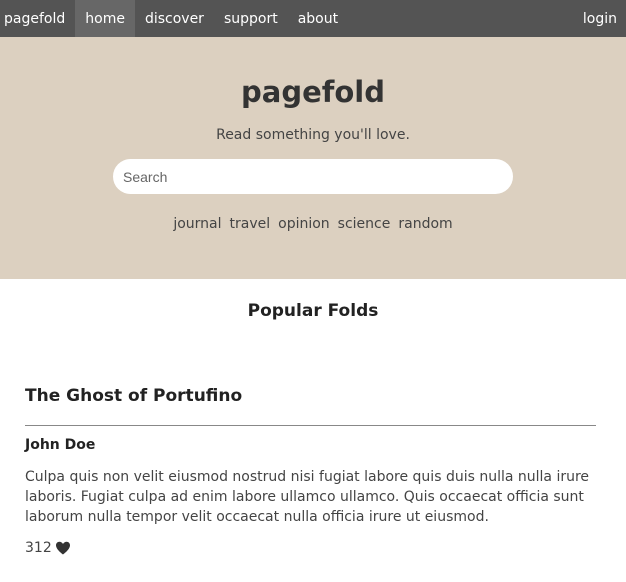  Describe the element at coordinates (310, 396) in the screenshot. I see `post-title: The Ghost of Portufino` at that location.